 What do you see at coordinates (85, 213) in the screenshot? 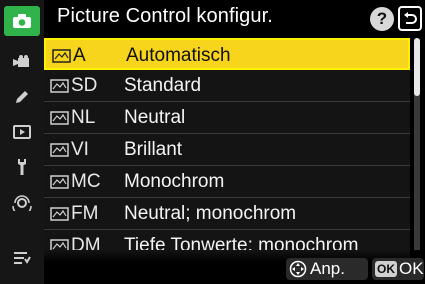
I see `picture-control-code: FM` at bounding box center [85, 213].